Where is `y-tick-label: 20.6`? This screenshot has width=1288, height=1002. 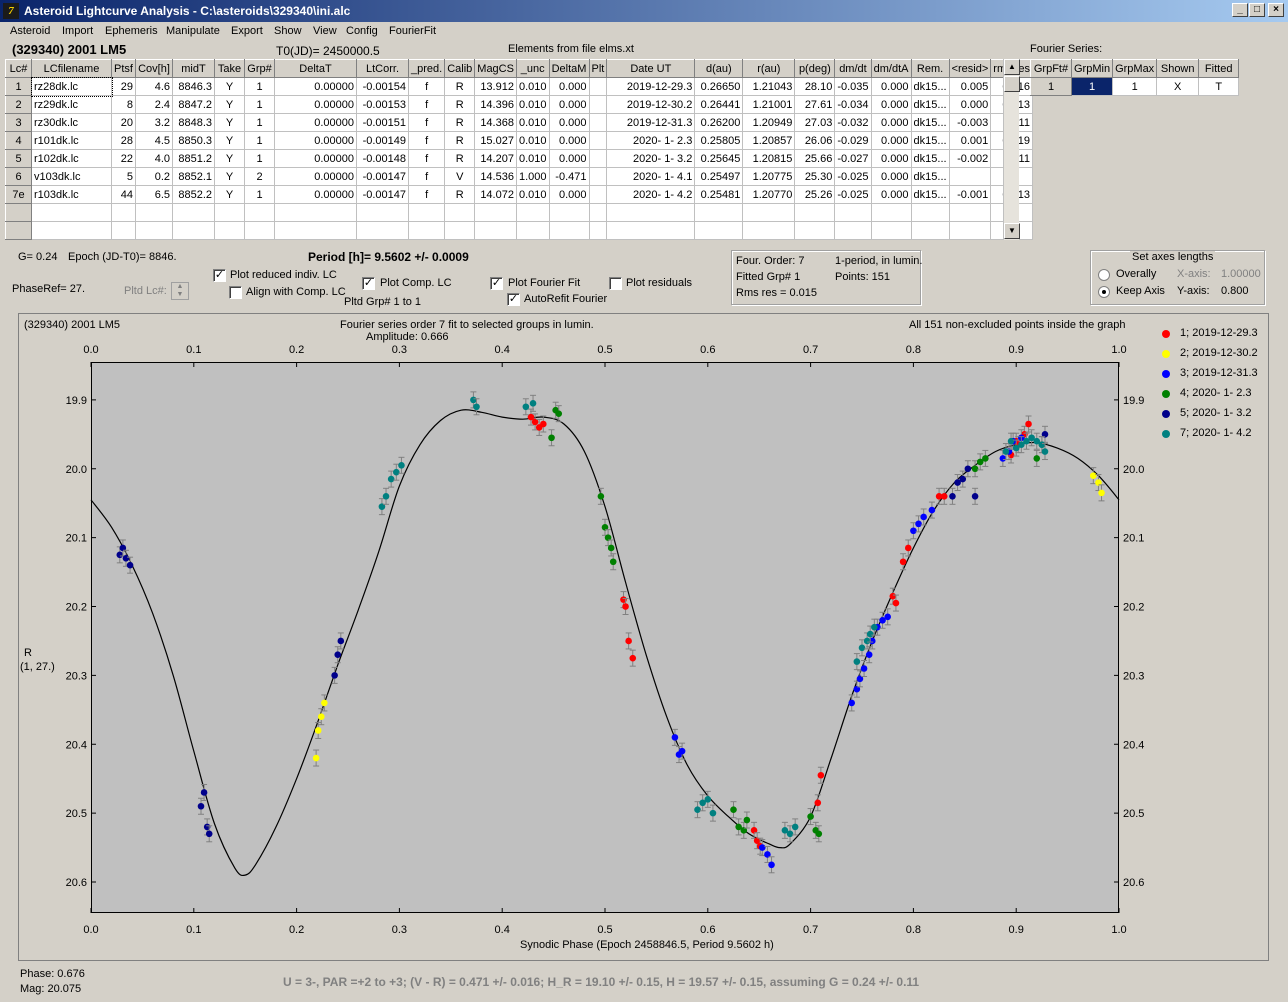
y-tick-label: 20.6 is located at coordinates (1133, 883).